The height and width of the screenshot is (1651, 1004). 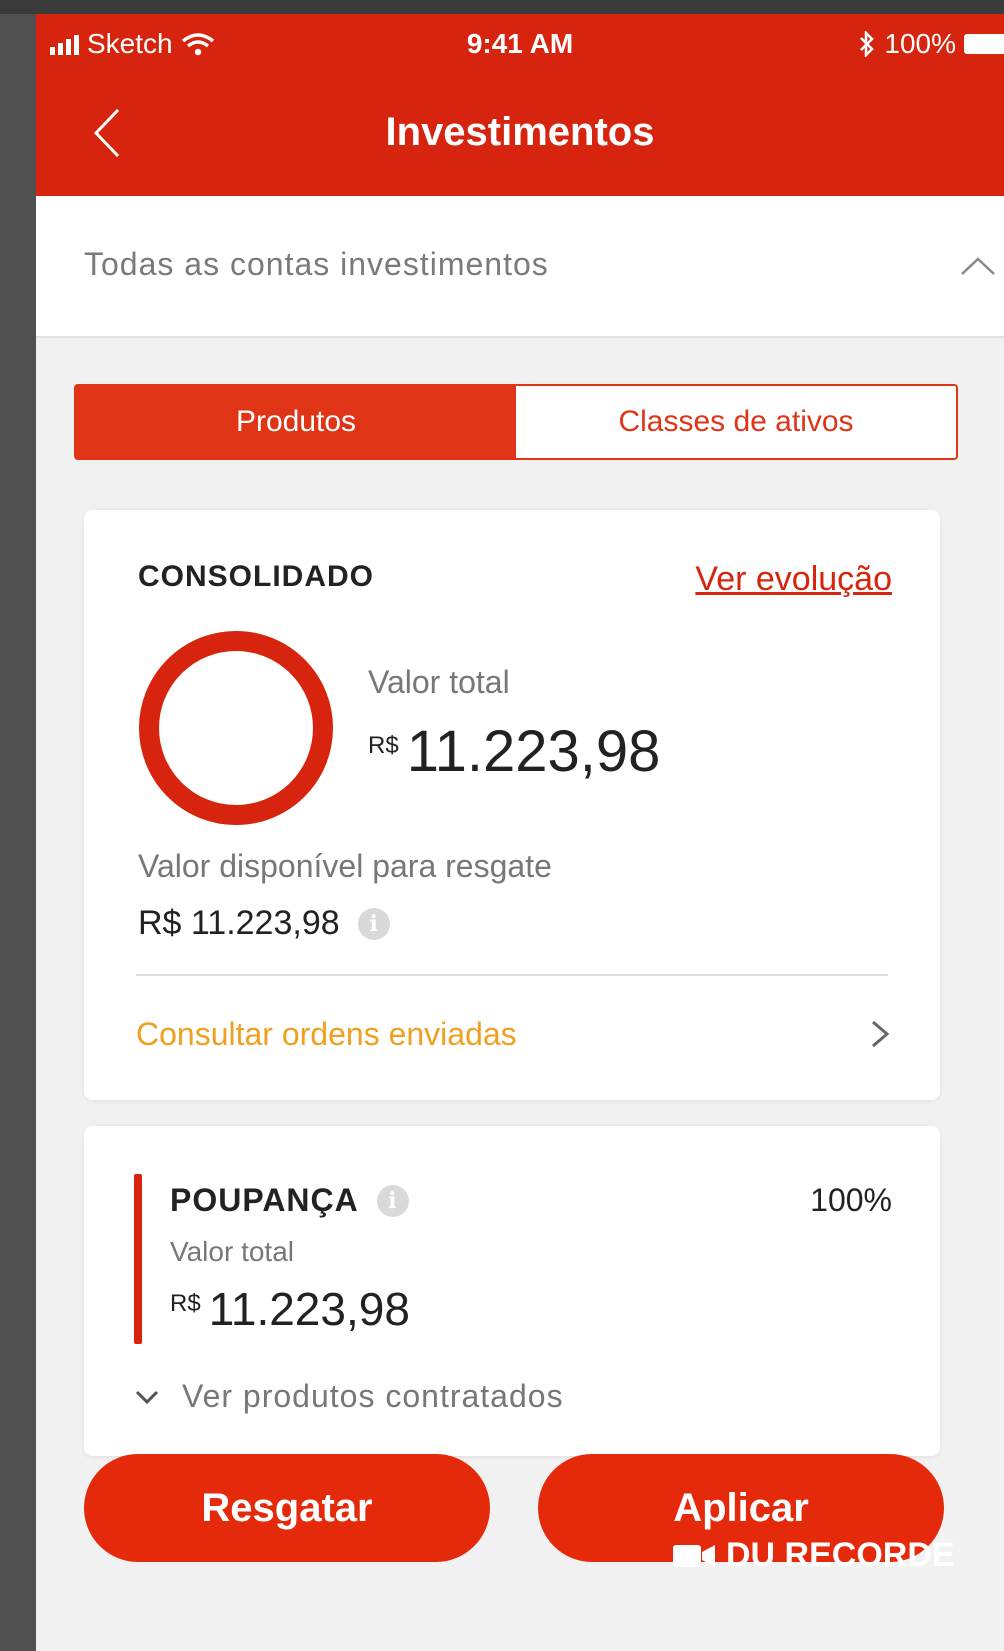 What do you see at coordinates (309, 1309) in the screenshot?
I see `savings-total-amount: 11.223,98` at bounding box center [309, 1309].